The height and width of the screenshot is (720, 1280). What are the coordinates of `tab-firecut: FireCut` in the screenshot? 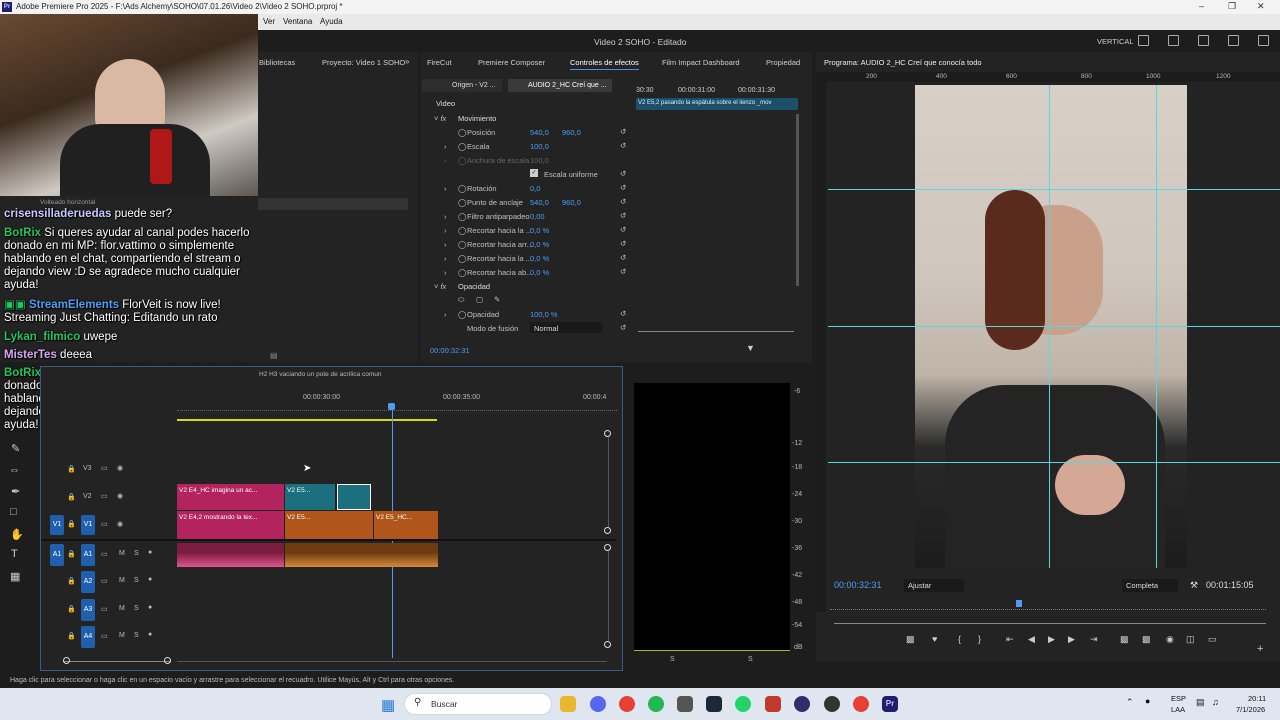 It's located at (439, 62).